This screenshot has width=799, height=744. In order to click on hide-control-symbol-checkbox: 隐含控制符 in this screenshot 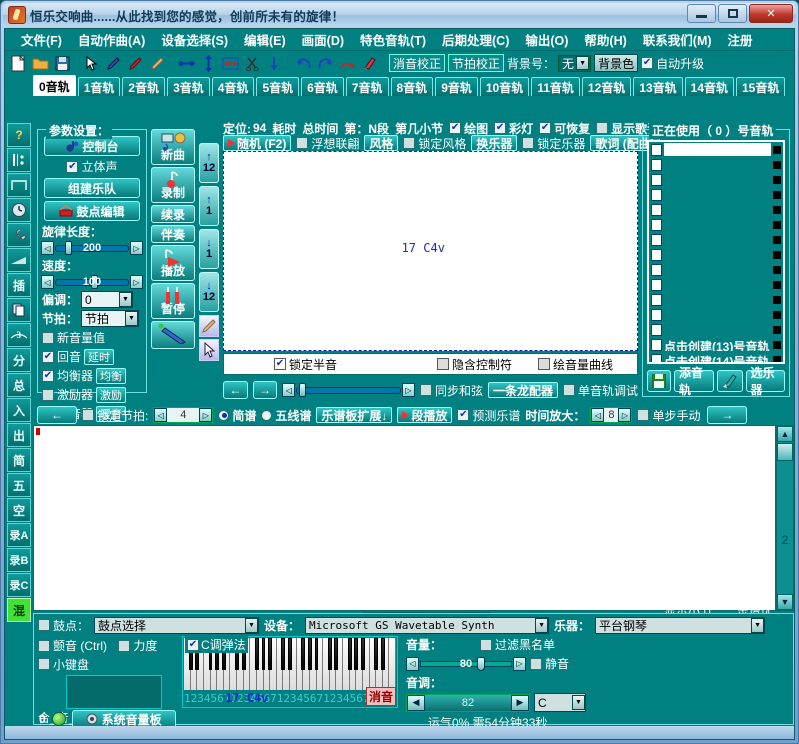, I will do `click(474, 364)`.